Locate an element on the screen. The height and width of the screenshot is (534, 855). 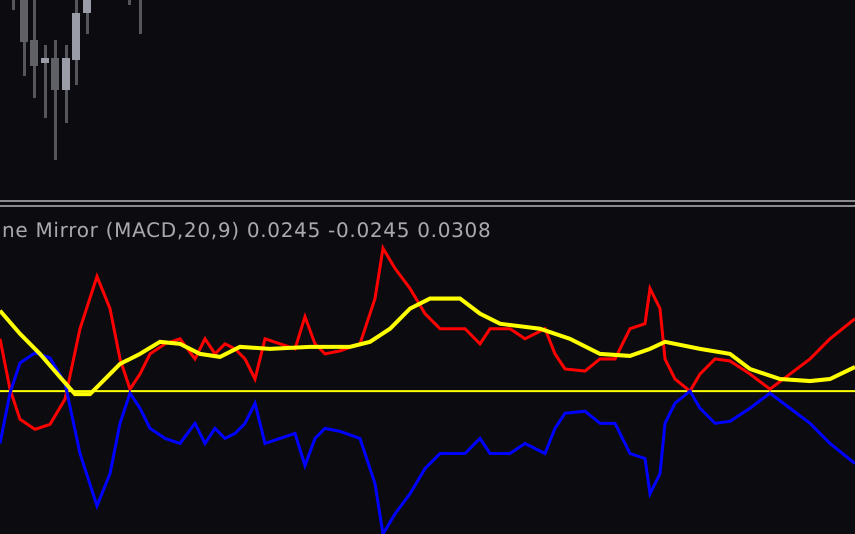
indicator-label: ne Mirror (MACD,20,9) 0.0245 -0.0245 0.0308 is located at coordinates (247, 230).